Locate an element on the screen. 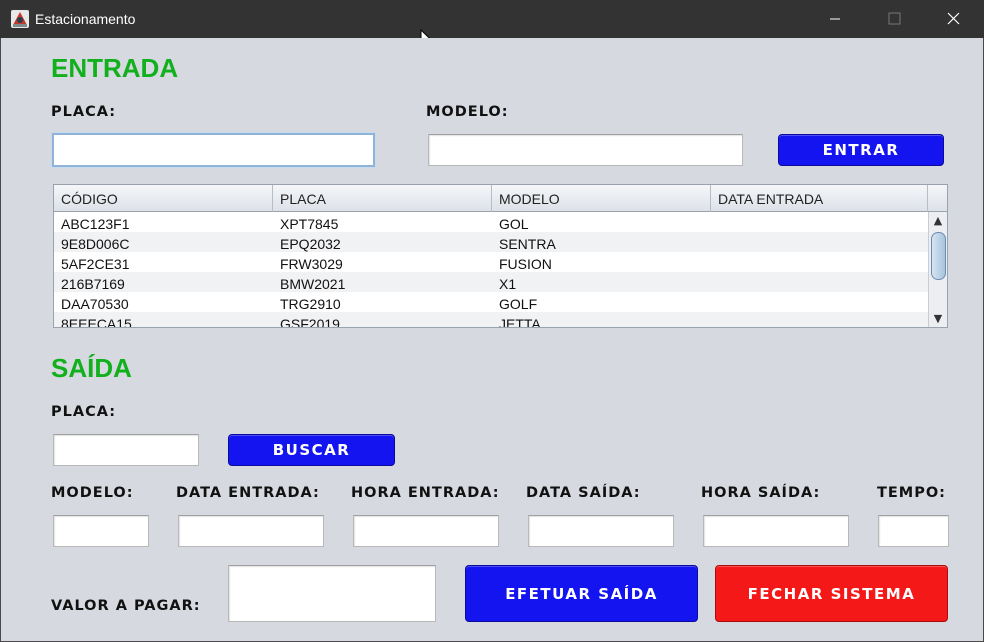  maximize-button is located at coordinates (895, 19).